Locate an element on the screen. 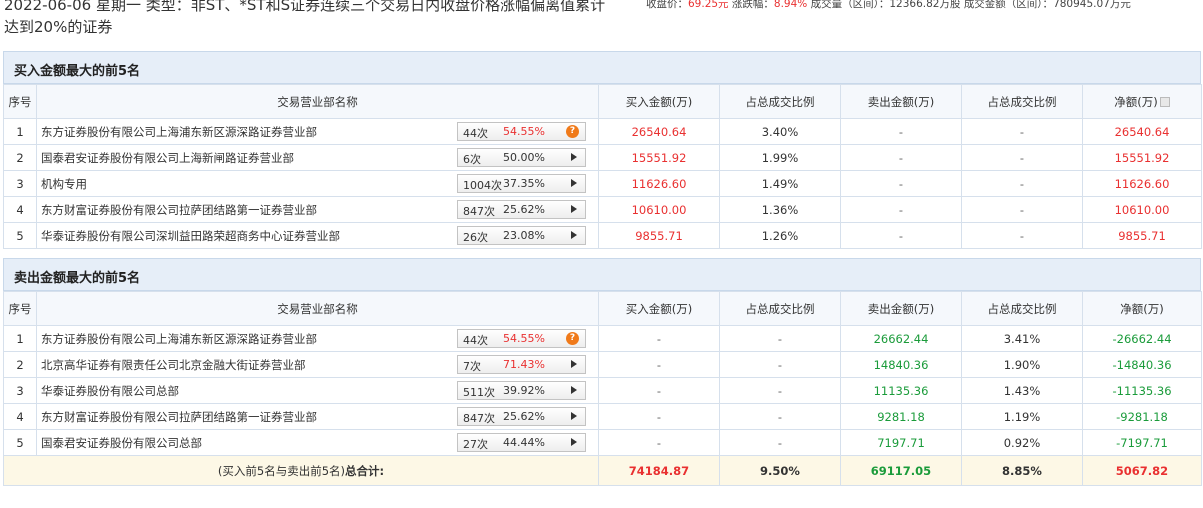 The width and height of the screenshot is (1203, 508). sell-amount: - is located at coordinates (901, 131).